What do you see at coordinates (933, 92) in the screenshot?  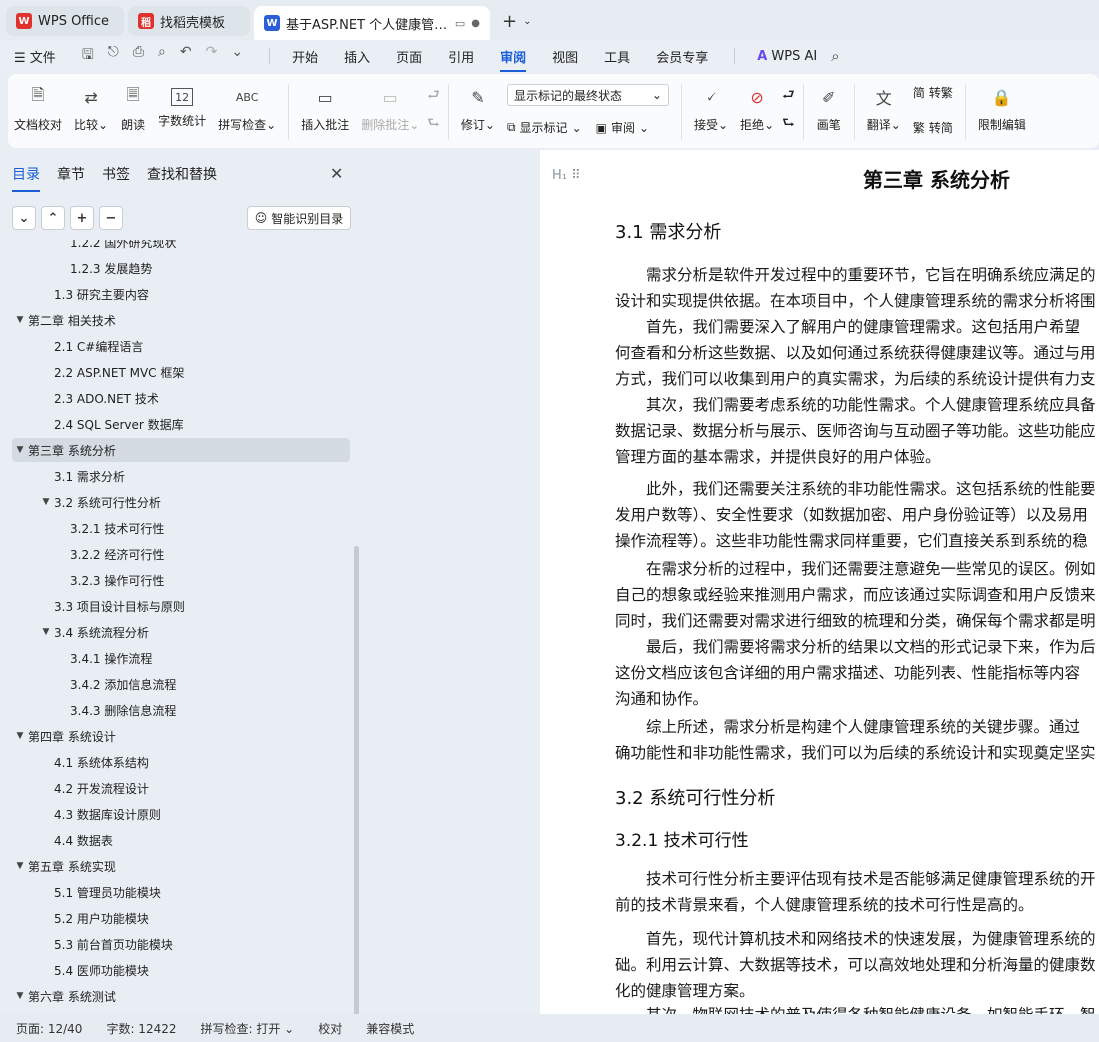 I see `to-traditional-button: 简转繁` at bounding box center [933, 92].